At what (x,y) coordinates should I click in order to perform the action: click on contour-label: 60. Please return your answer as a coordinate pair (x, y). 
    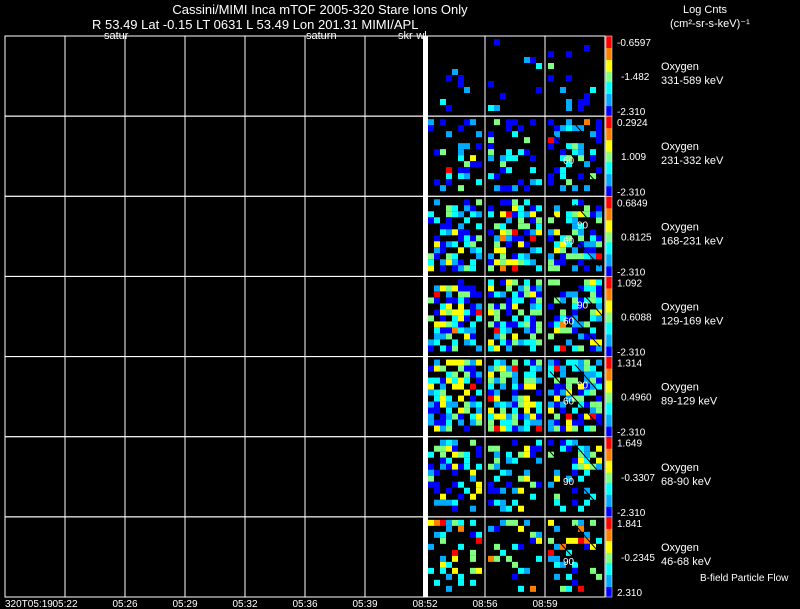
    Looking at the image, I should click on (569, 402).